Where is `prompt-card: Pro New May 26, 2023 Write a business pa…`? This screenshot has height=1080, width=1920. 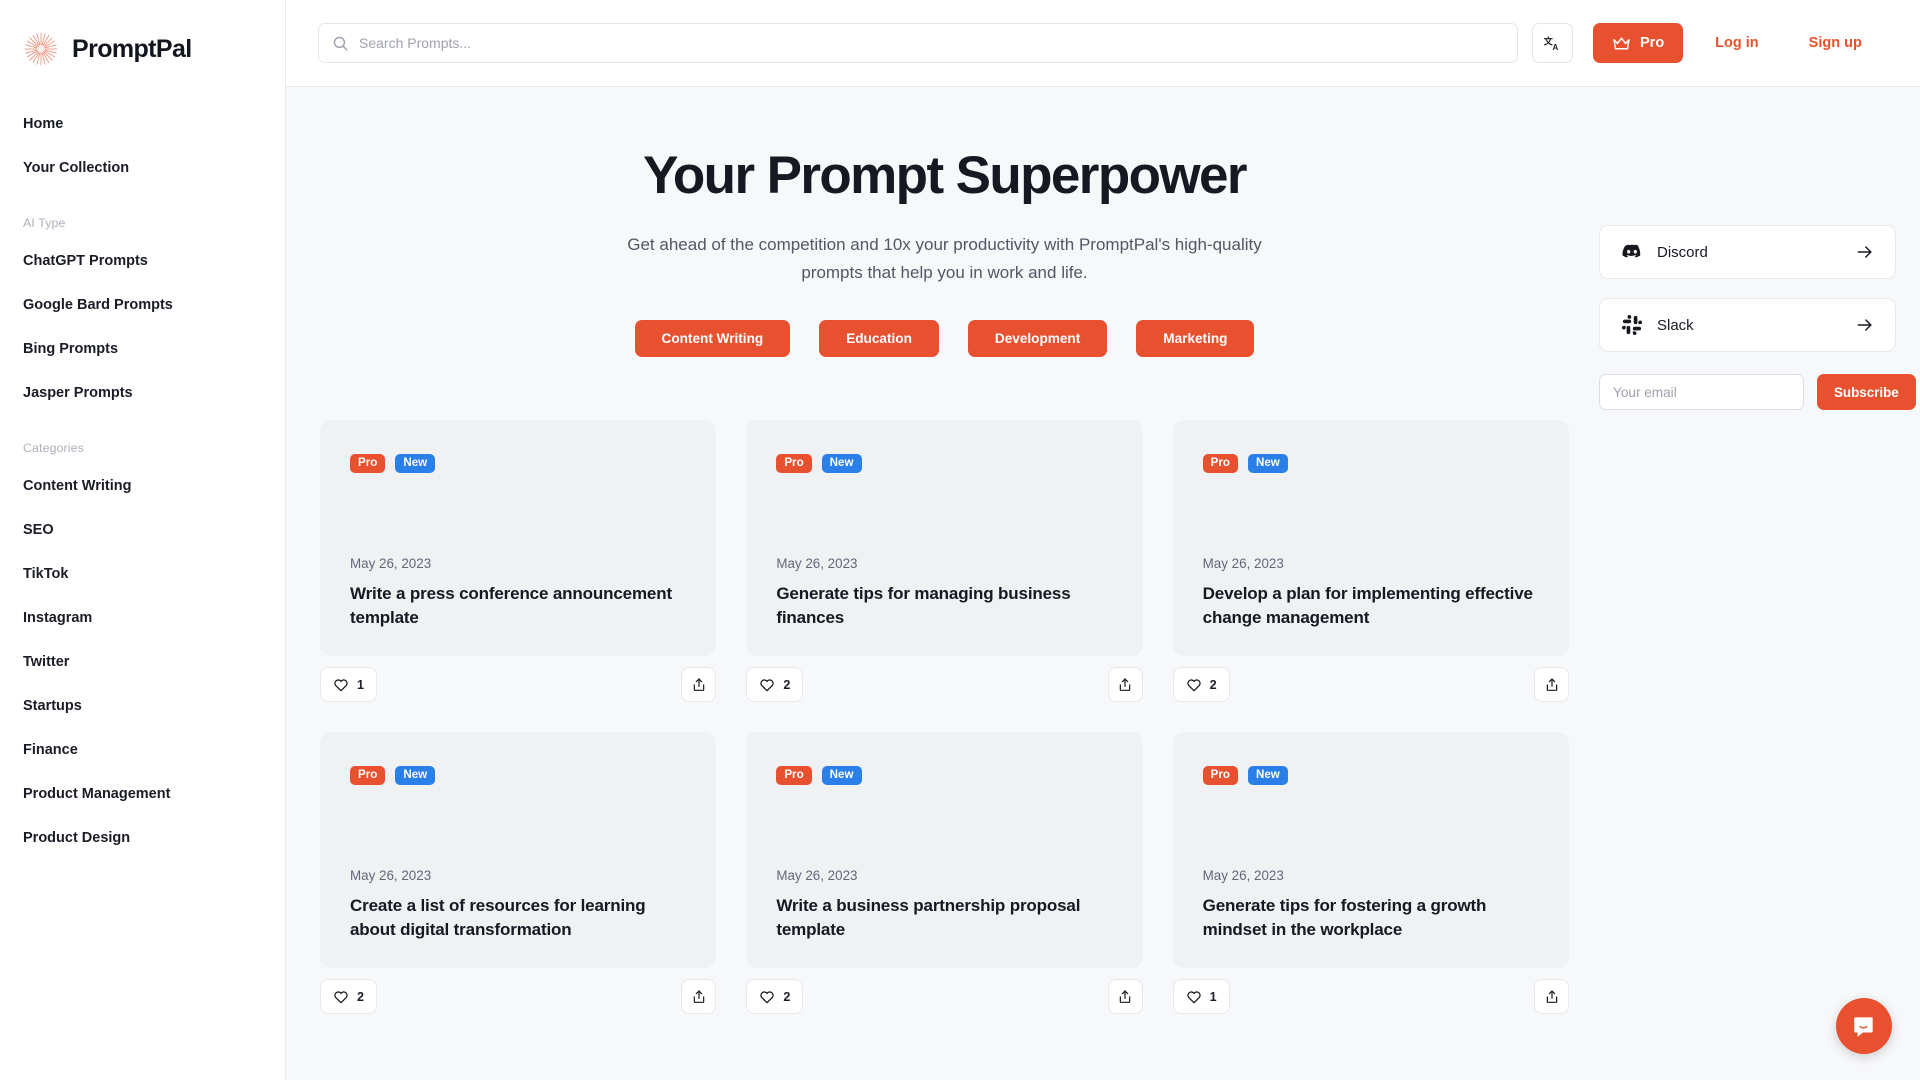 prompt-card: Pro New May 26, 2023 Write a business pa… is located at coordinates (944, 873).